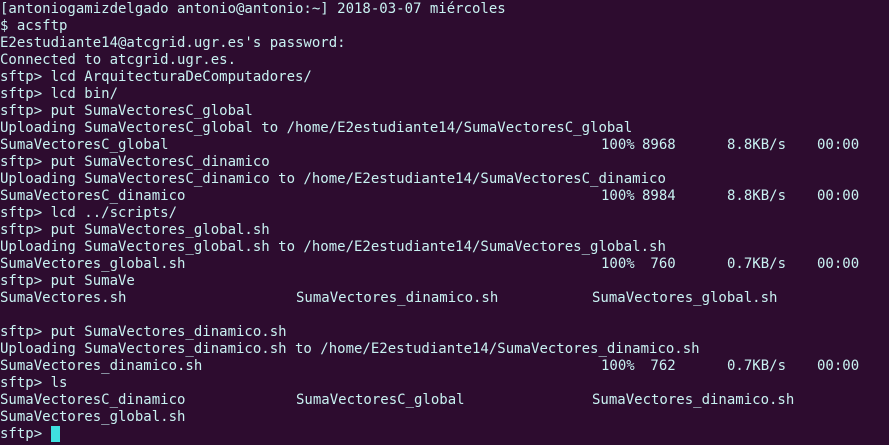  I want to click on terminal-line-text: sftp> put SumaVectores_global.sh, so click(135, 230).